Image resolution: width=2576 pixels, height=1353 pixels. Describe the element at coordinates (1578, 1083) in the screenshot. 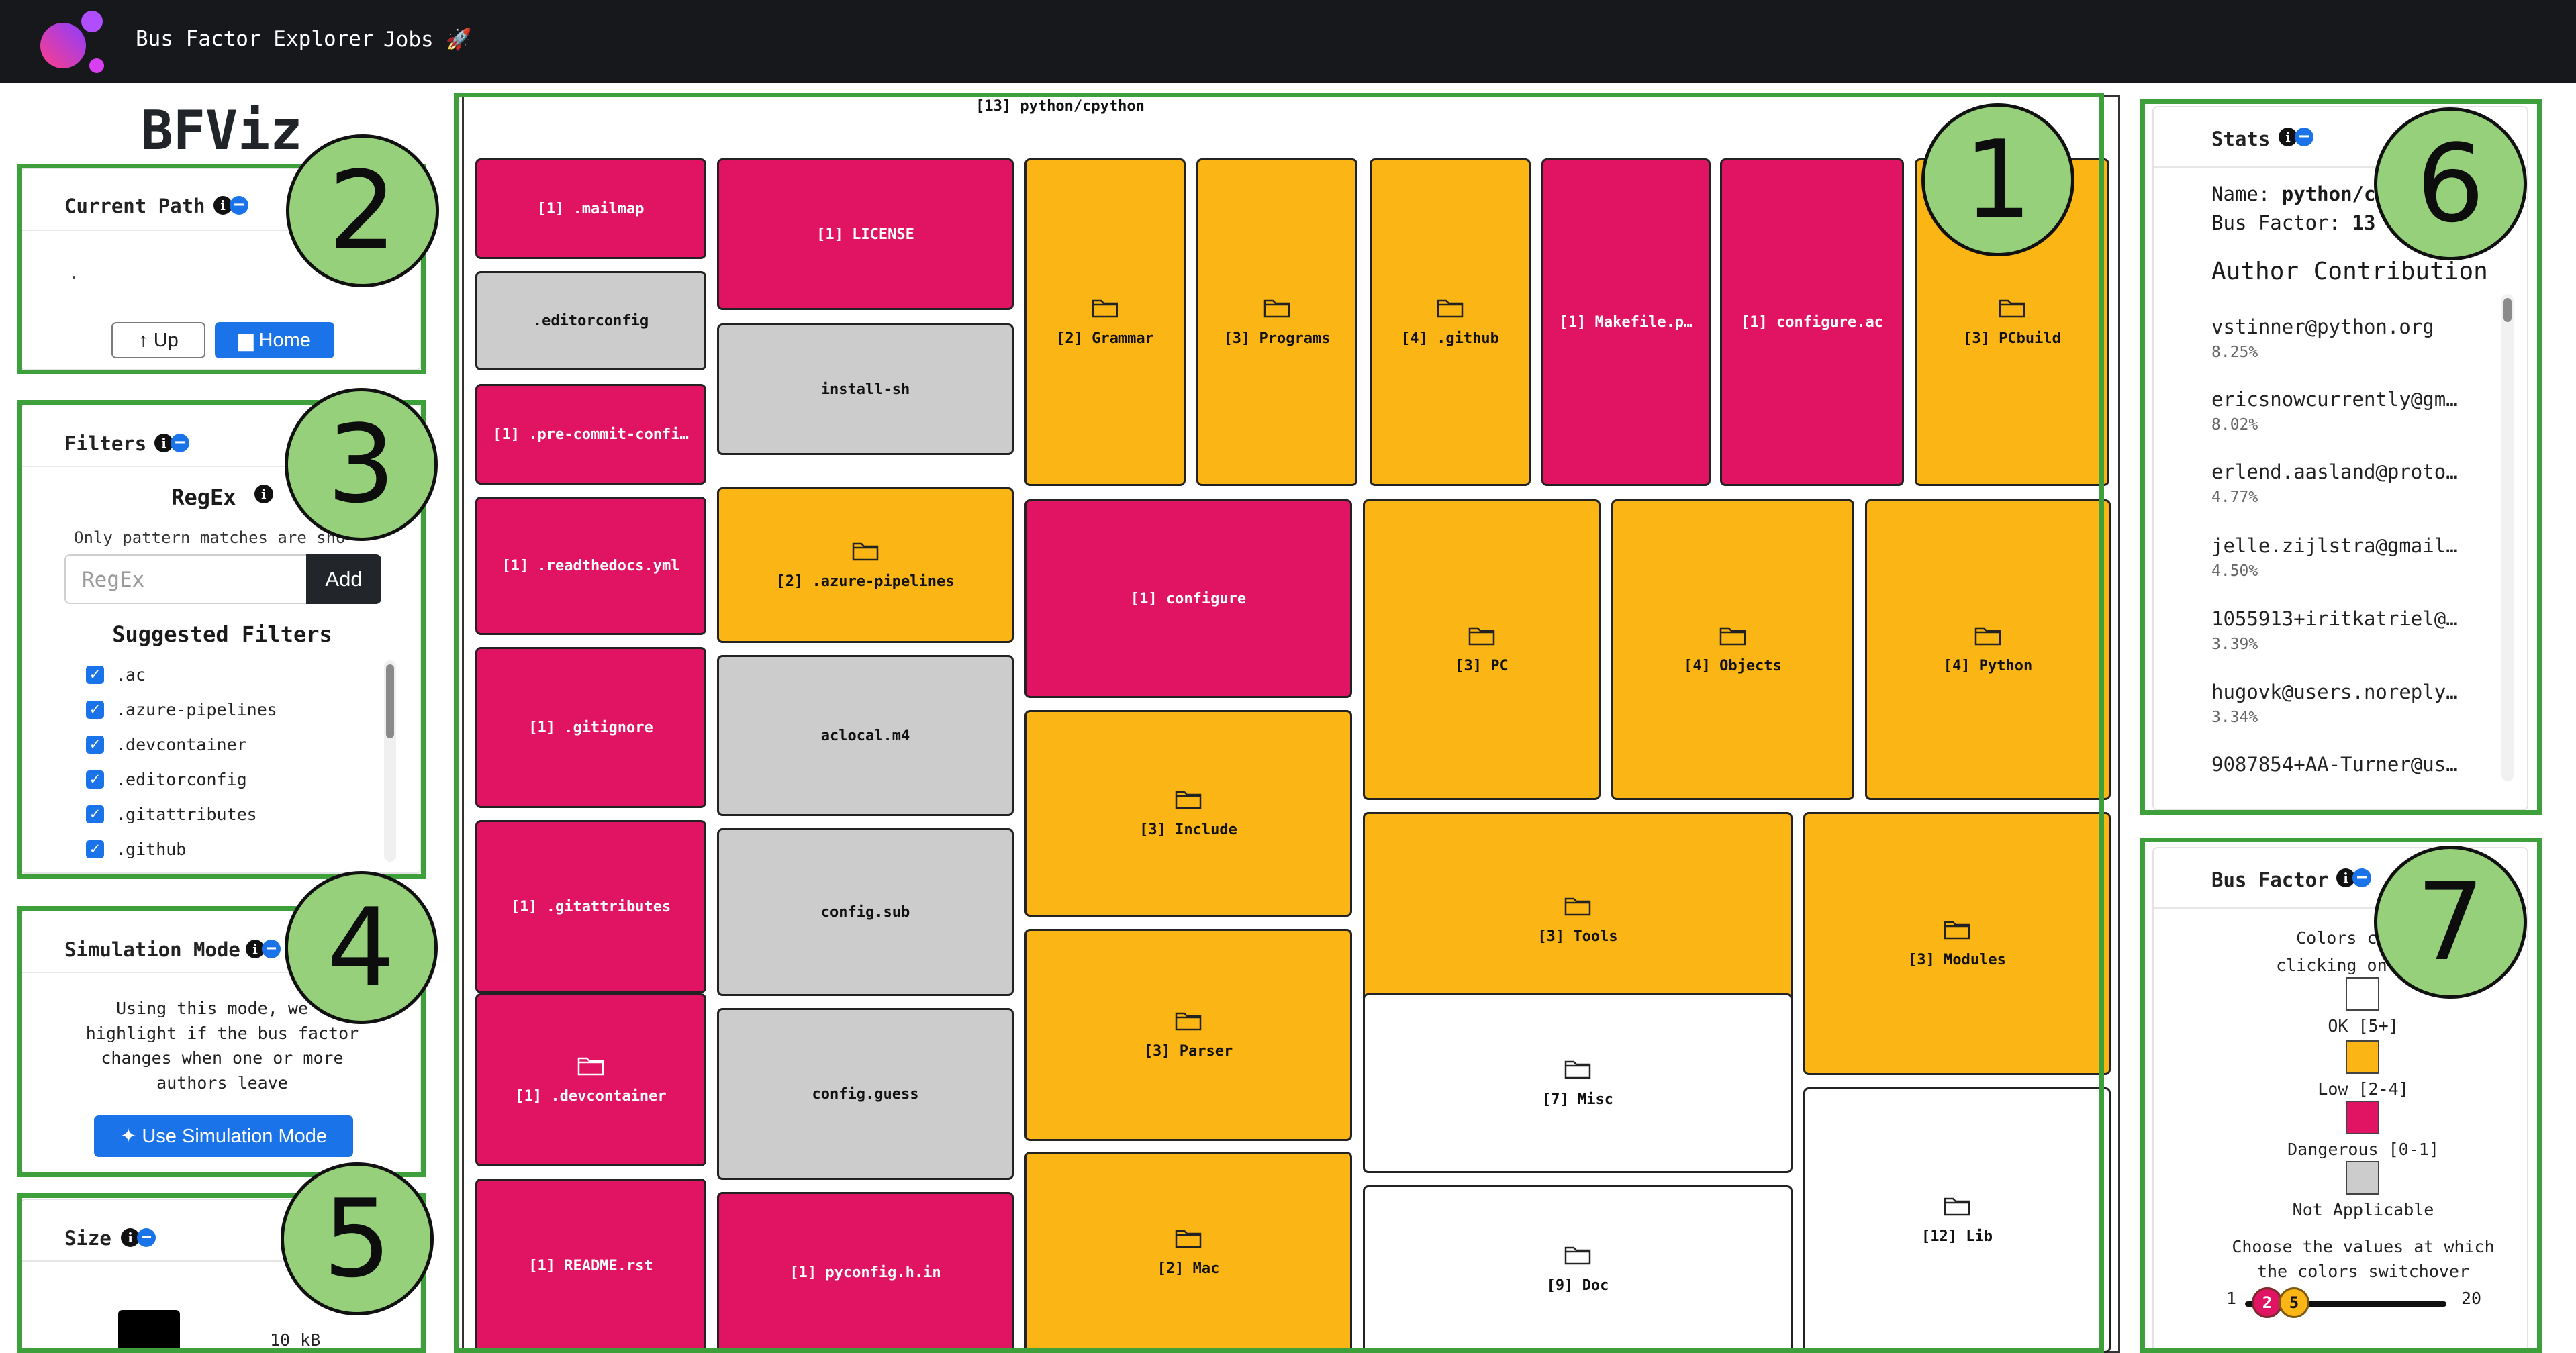

I see `treemap-tile: [7] Misc` at that location.